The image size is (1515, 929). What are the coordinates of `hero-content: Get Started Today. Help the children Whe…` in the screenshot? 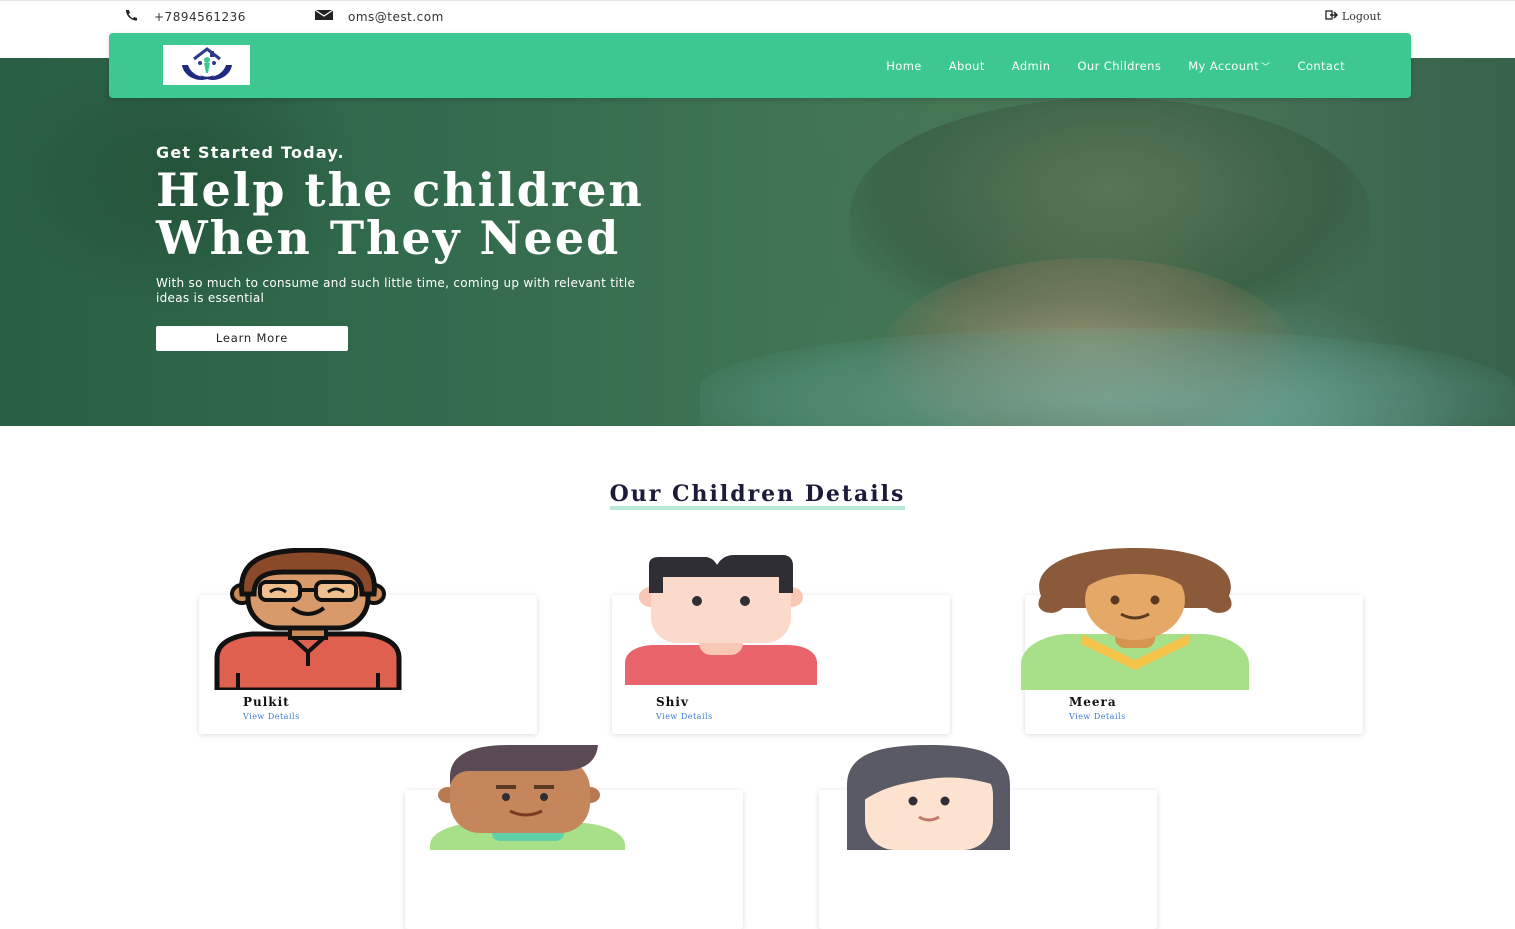 It's located at (400, 247).